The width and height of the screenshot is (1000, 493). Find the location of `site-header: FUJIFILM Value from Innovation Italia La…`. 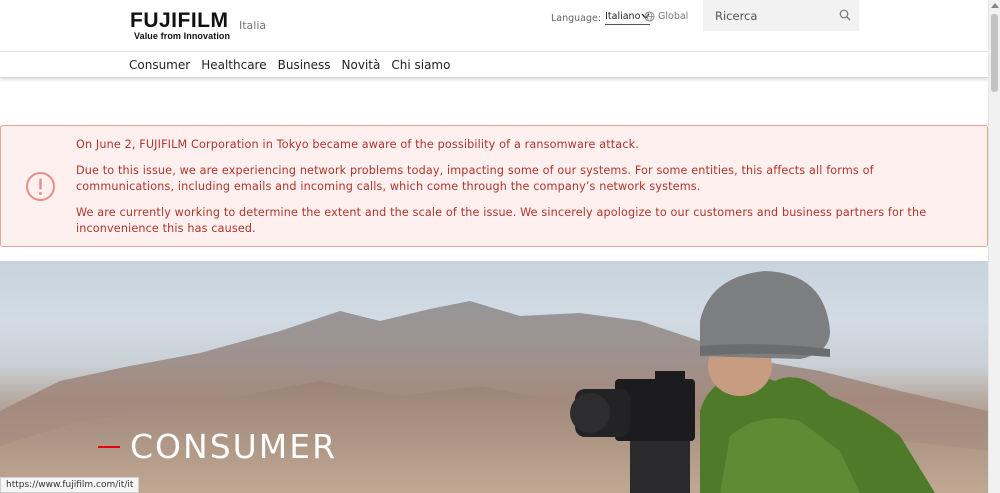

site-header: FUJIFILM Value from Innovation Italia La… is located at coordinates (494, 26).